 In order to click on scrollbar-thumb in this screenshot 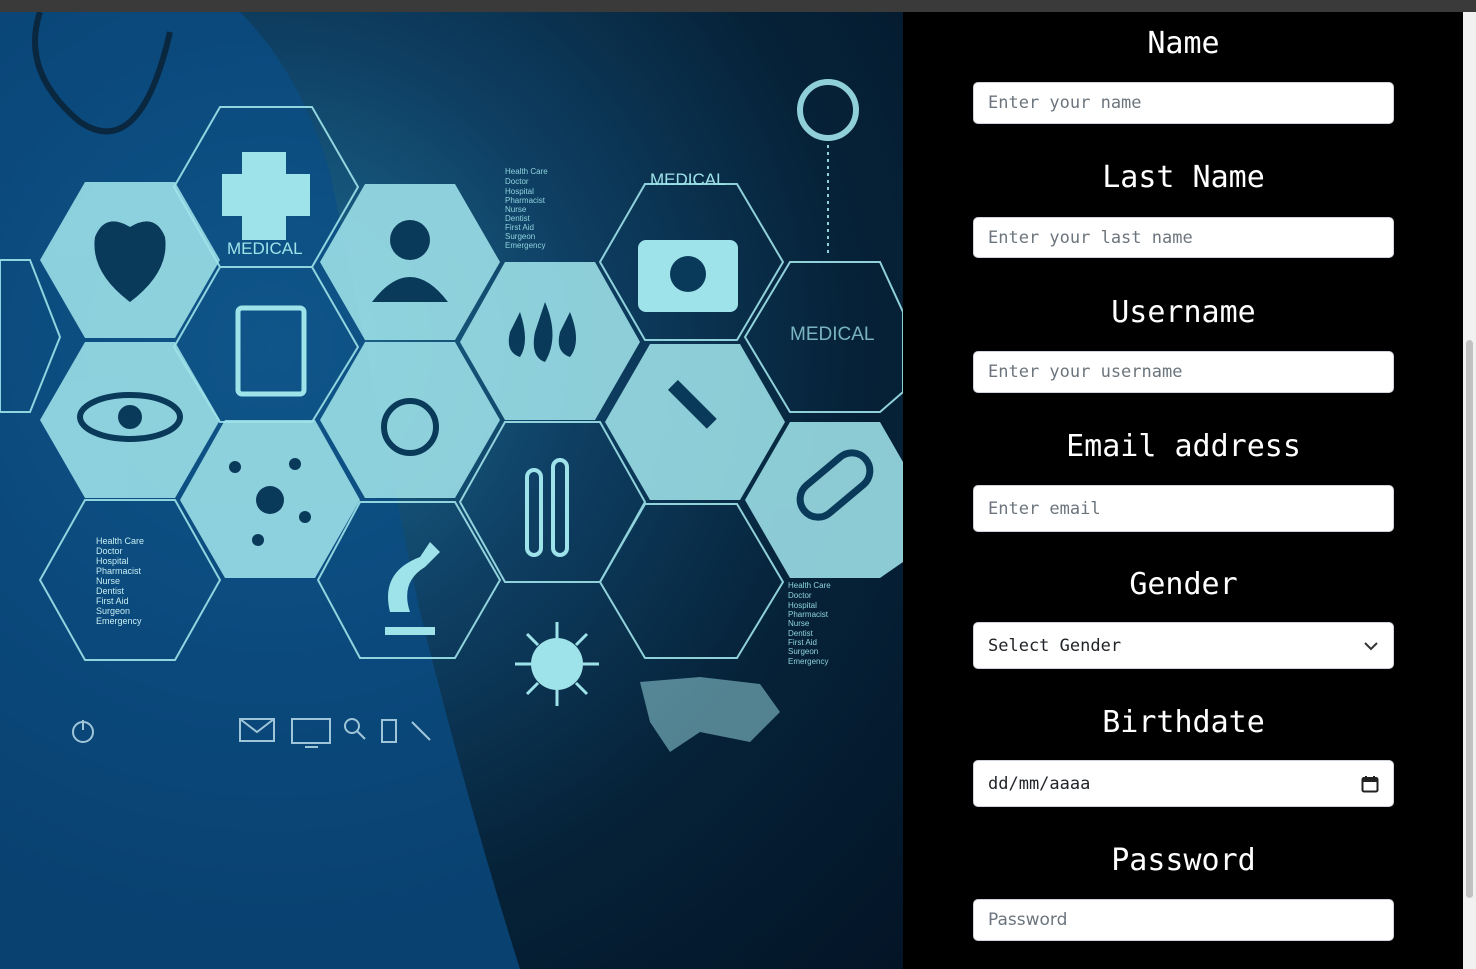, I will do `click(1469, 619)`.